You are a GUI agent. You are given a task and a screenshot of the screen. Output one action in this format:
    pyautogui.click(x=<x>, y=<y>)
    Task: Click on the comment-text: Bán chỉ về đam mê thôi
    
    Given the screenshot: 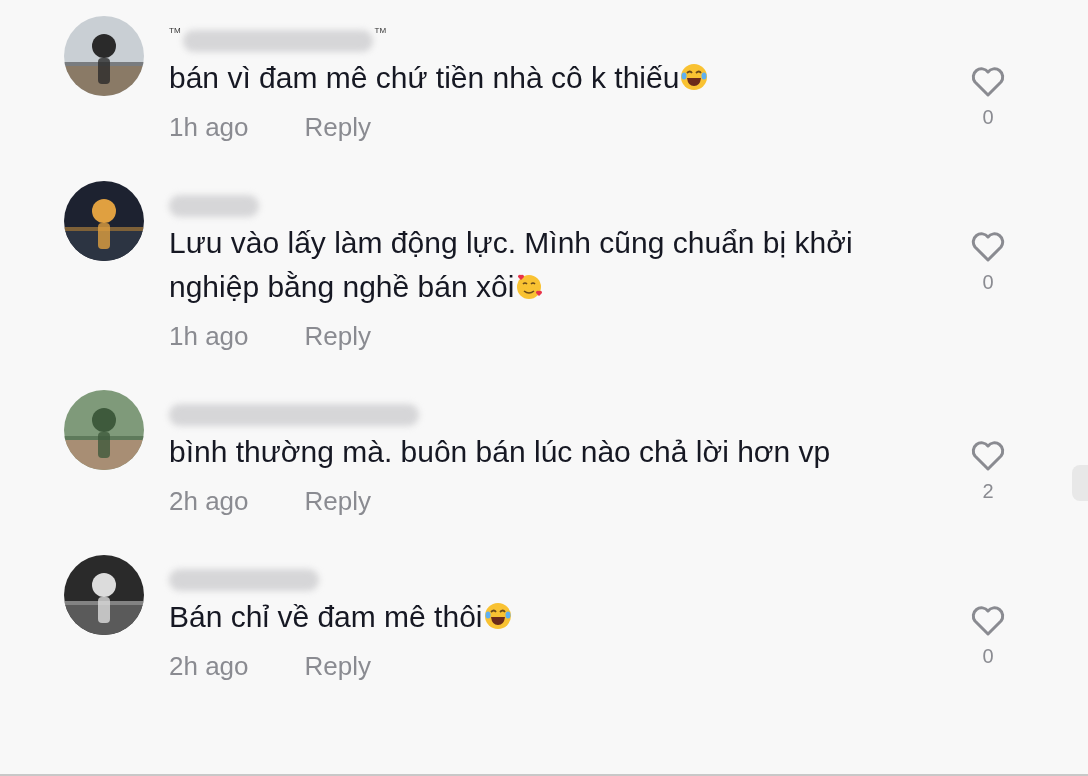 What is the action you would take?
    pyautogui.click(x=541, y=617)
    